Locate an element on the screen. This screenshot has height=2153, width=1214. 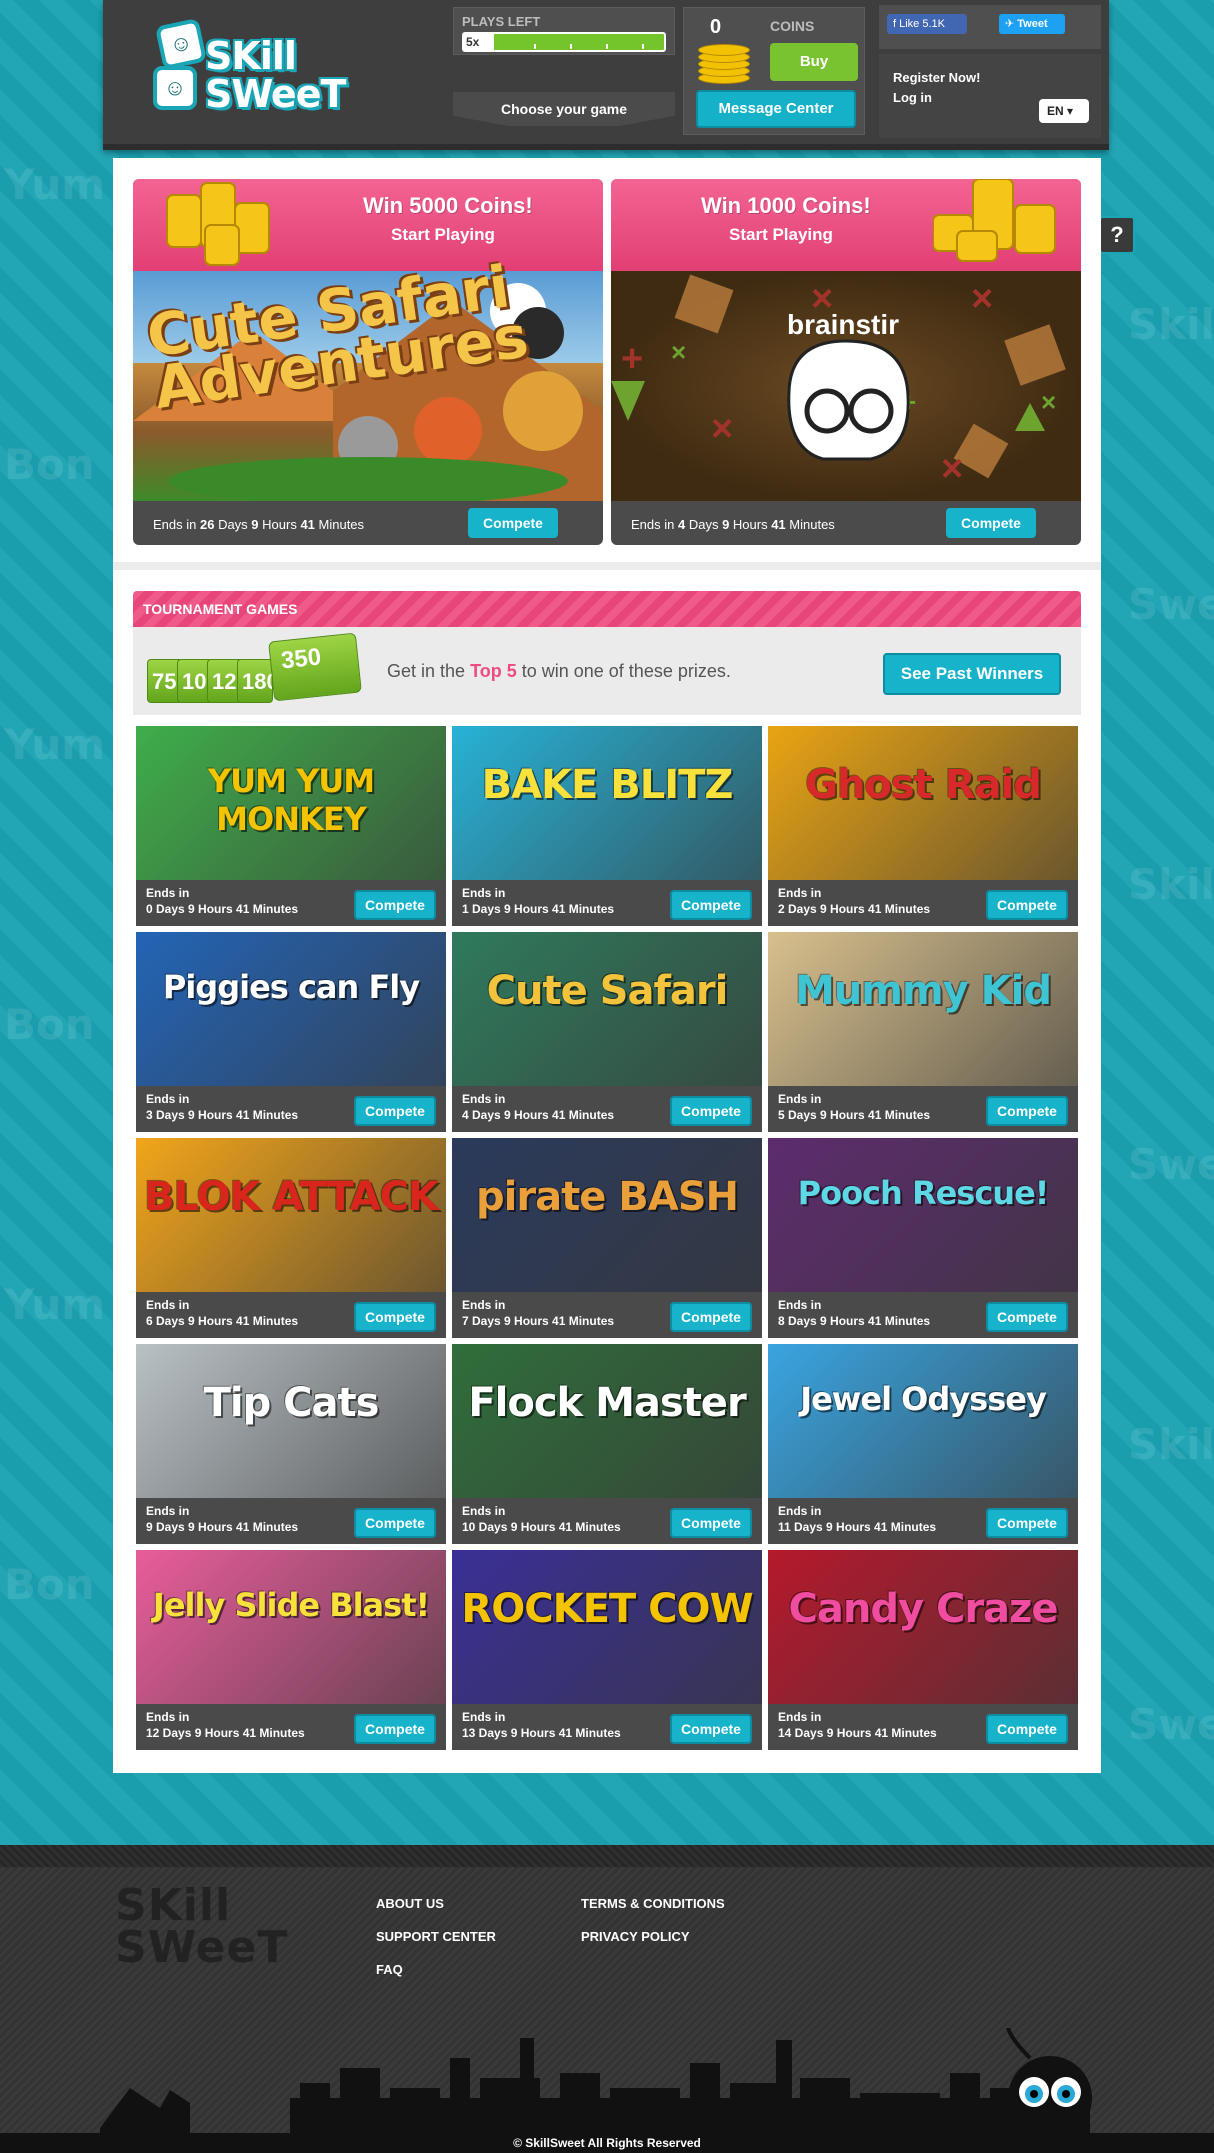
tweet-button: ✈ Tweet is located at coordinates (1032, 24).